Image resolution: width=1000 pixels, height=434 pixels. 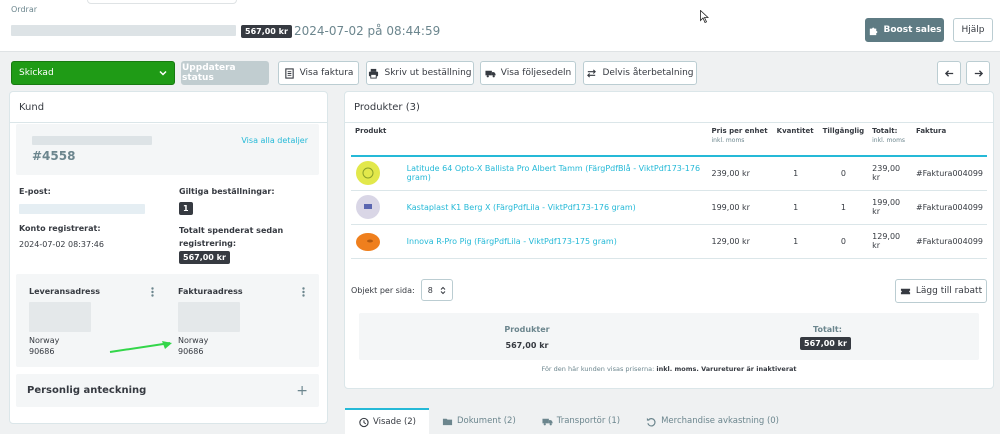 I want to click on update-status-button: Uppdatera status, so click(x=225, y=73).